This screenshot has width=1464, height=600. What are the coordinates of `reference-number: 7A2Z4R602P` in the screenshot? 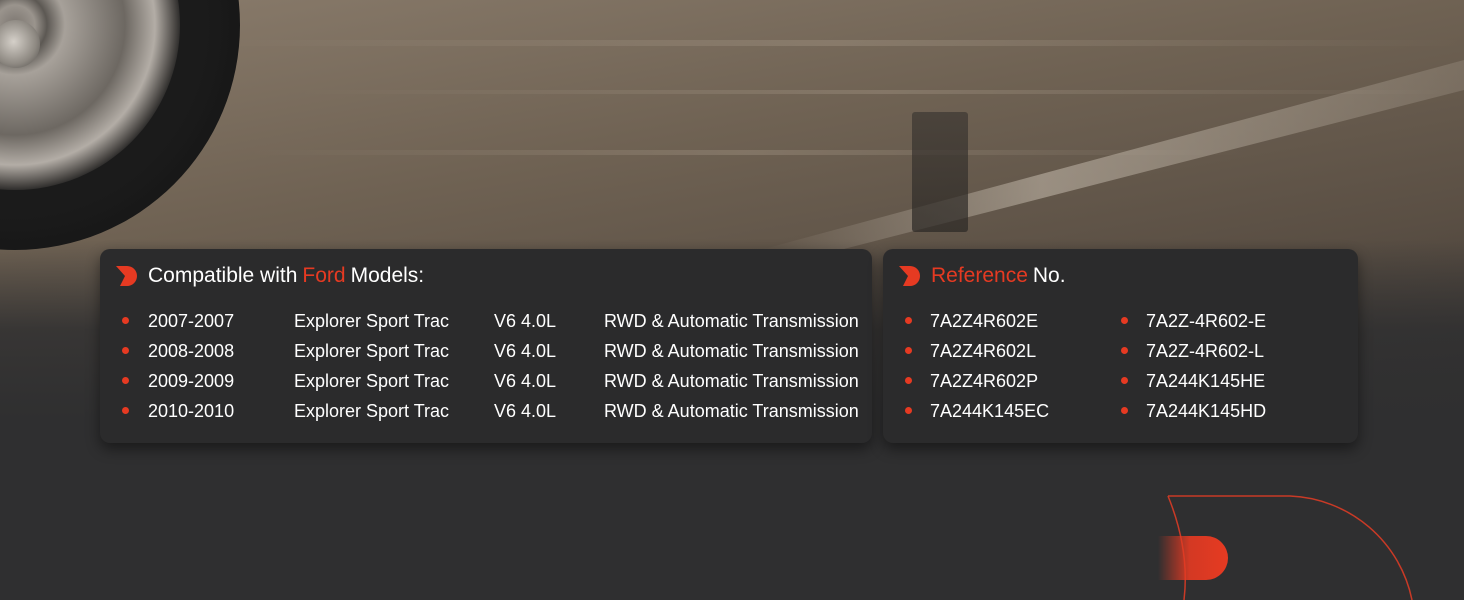 It's located at (984, 381).